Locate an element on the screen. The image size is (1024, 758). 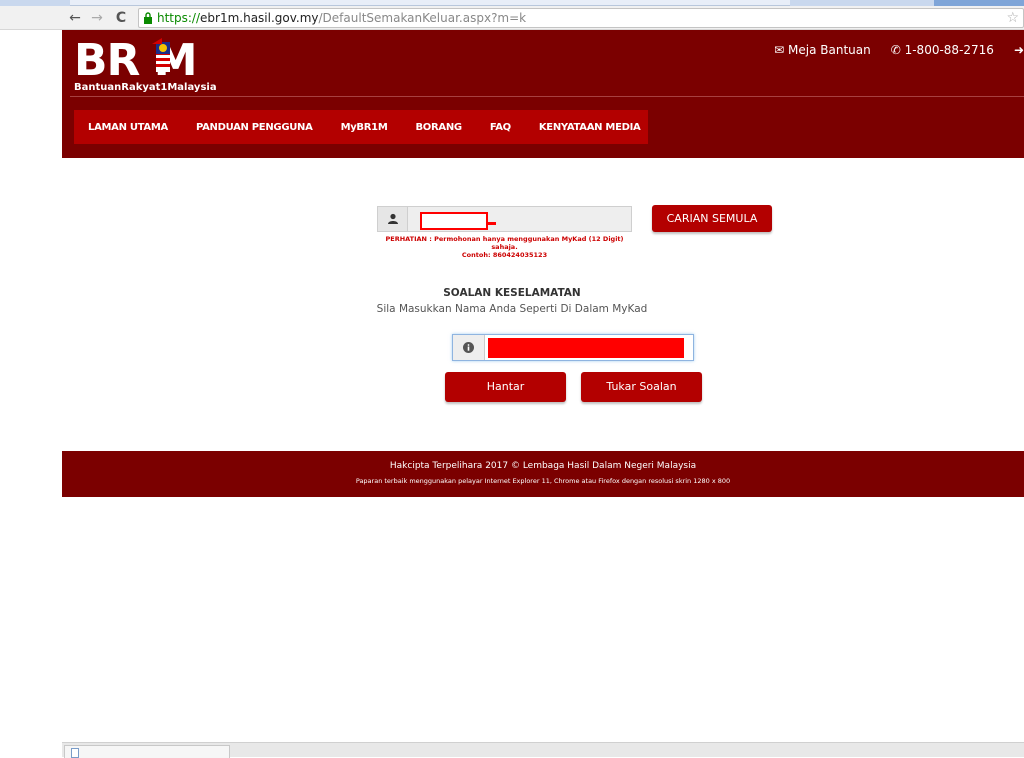
br1m-logo: BR M BantuanRakyat1Malaysia is located at coordinates (154, 65).